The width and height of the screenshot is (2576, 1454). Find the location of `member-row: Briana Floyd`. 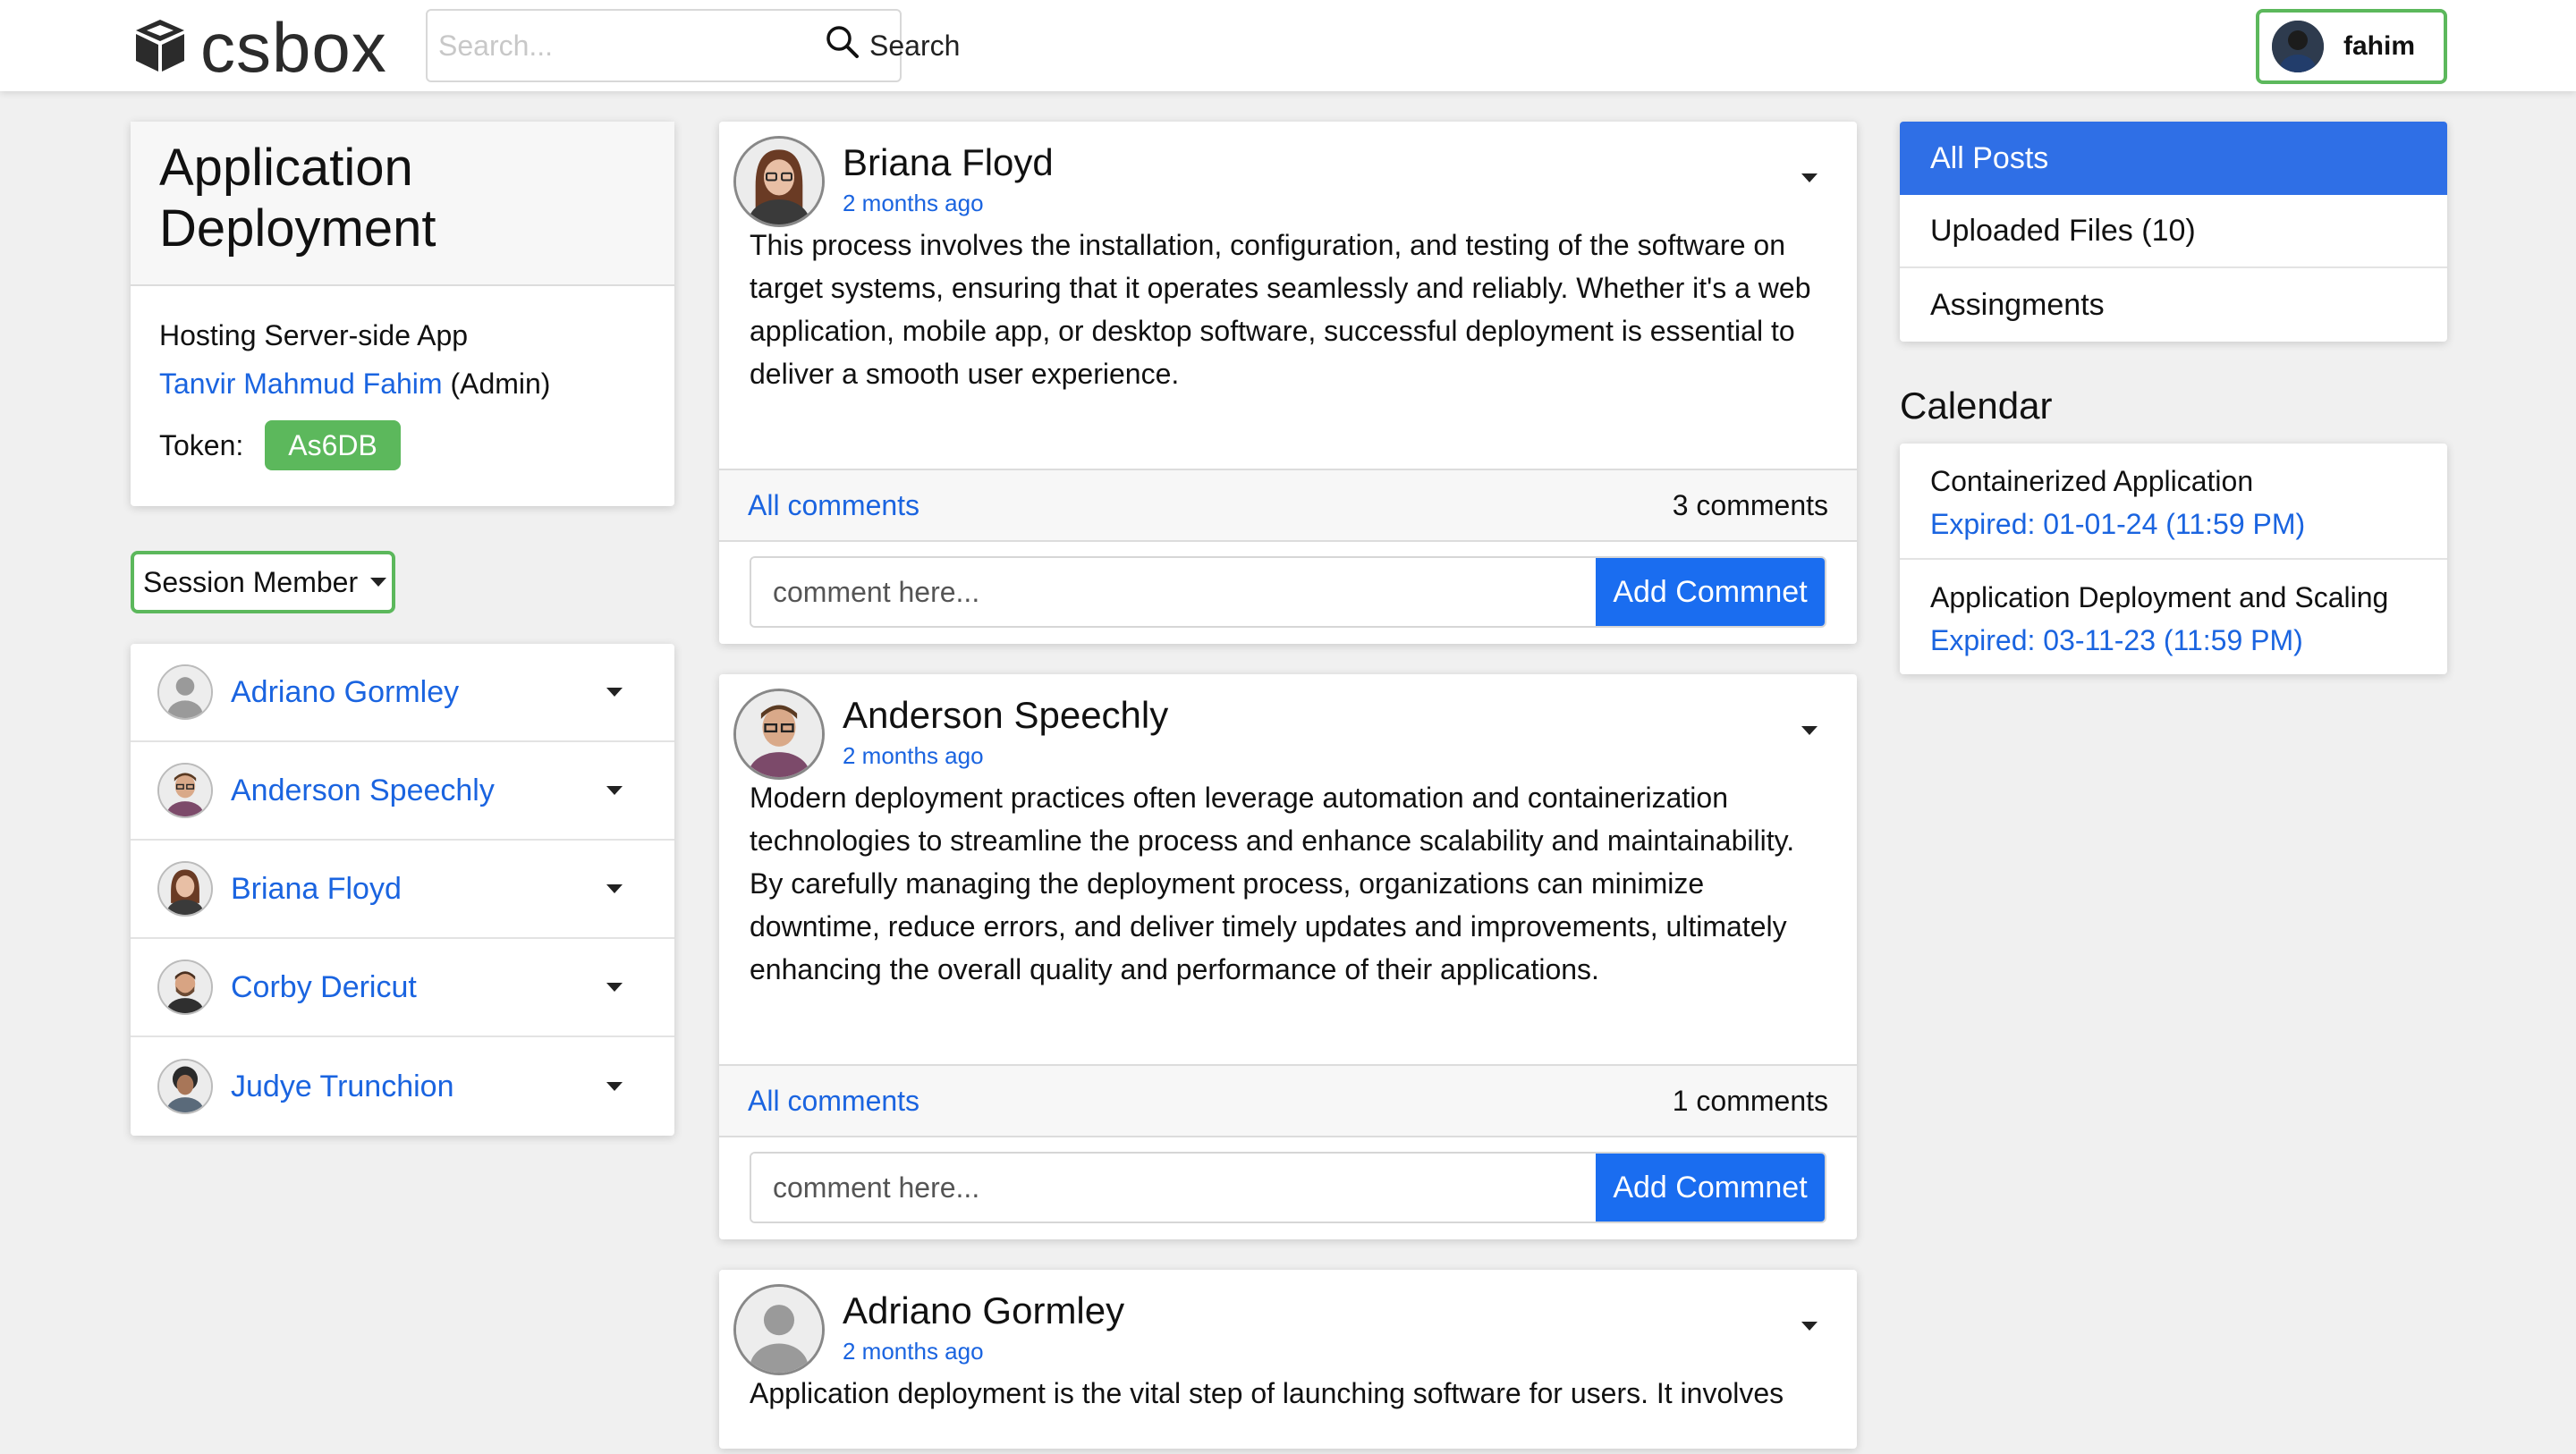

member-row: Briana Floyd is located at coordinates (402, 890).